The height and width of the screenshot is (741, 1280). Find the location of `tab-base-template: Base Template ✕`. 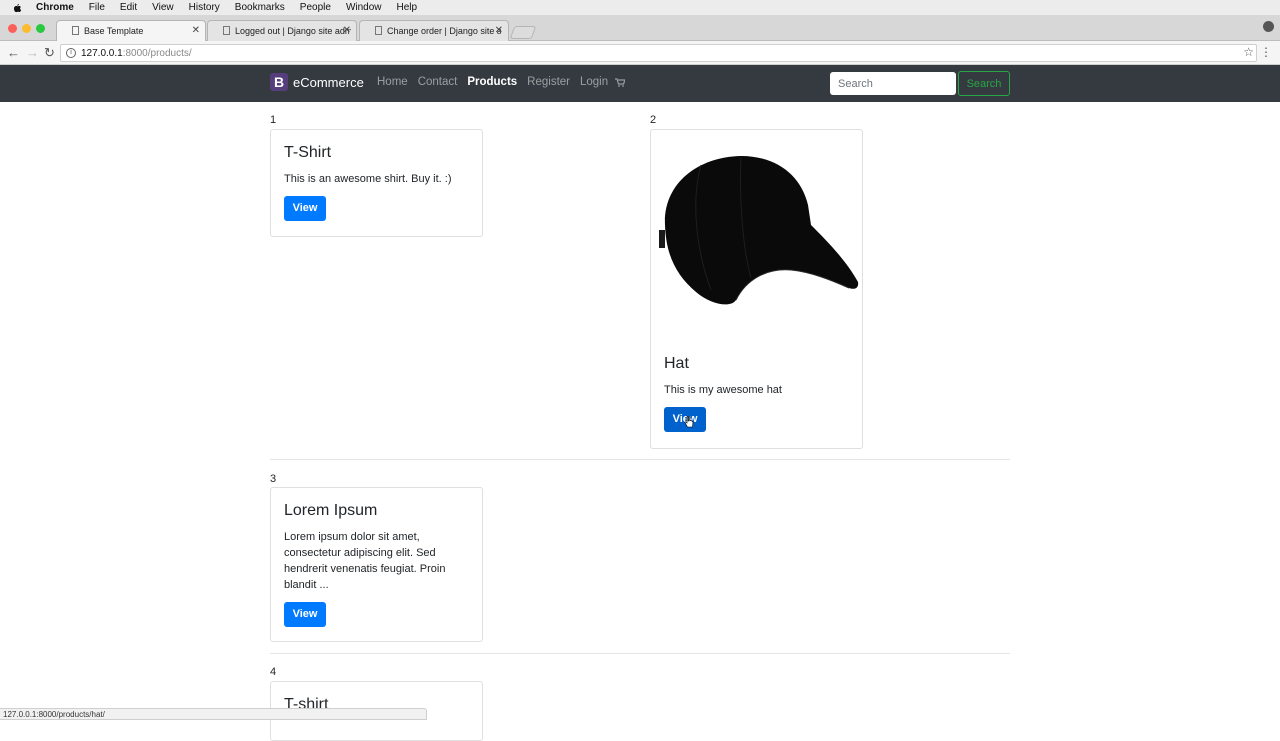

tab-base-template: Base Template ✕ is located at coordinates (131, 30).